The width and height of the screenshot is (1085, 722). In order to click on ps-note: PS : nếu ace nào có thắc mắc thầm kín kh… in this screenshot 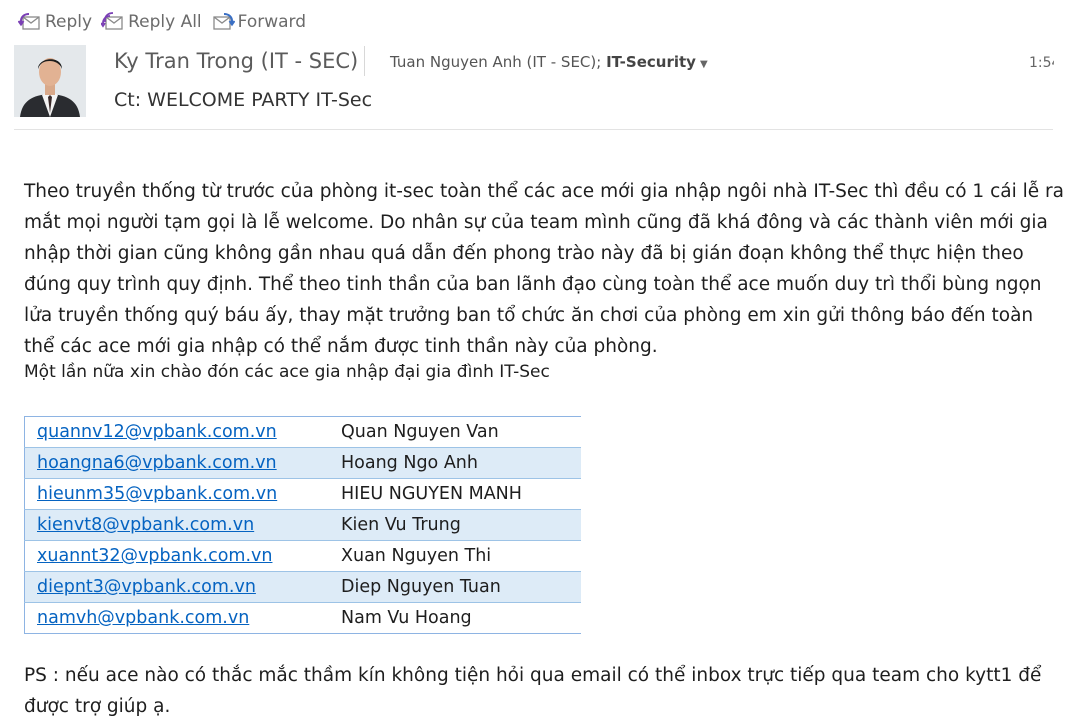, I will do `click(533, 691)`.